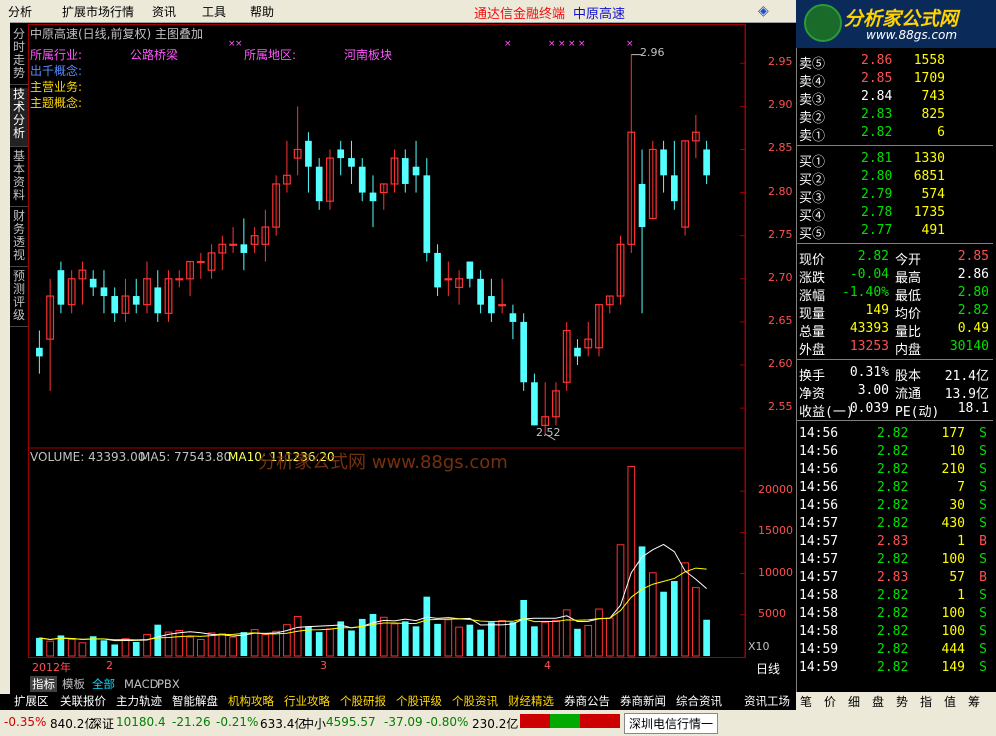 The height and width of the screenshot is (736, 996). What do you see at coordinates (895, 392) in the screenshot?
I see `fund-row: 净资 3.00 流通 13.9亿` at bounding box center [895, 392].